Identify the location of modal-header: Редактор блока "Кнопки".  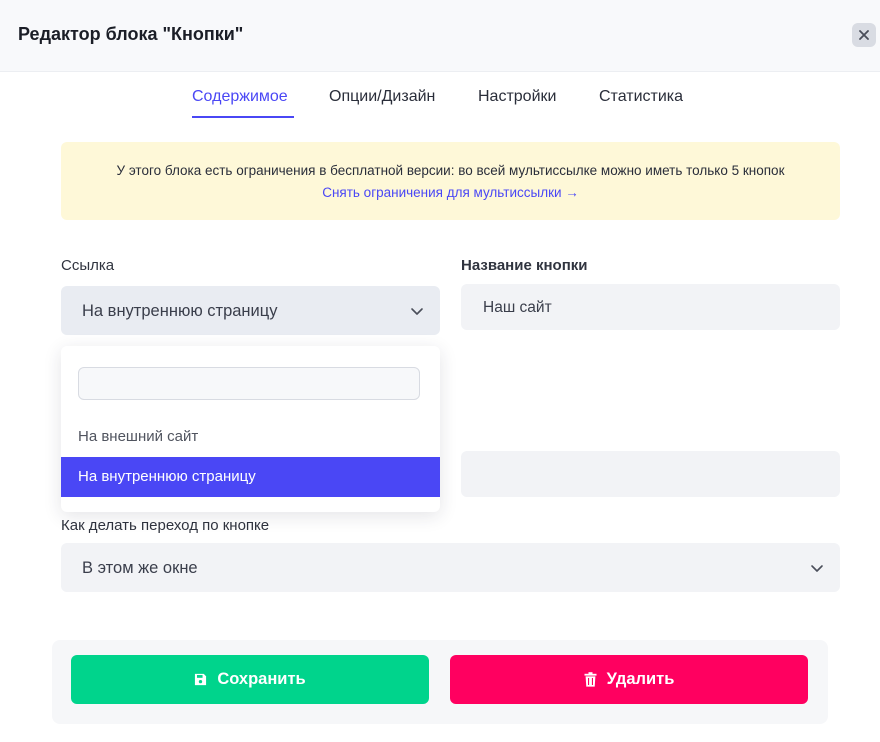
(440, 36).